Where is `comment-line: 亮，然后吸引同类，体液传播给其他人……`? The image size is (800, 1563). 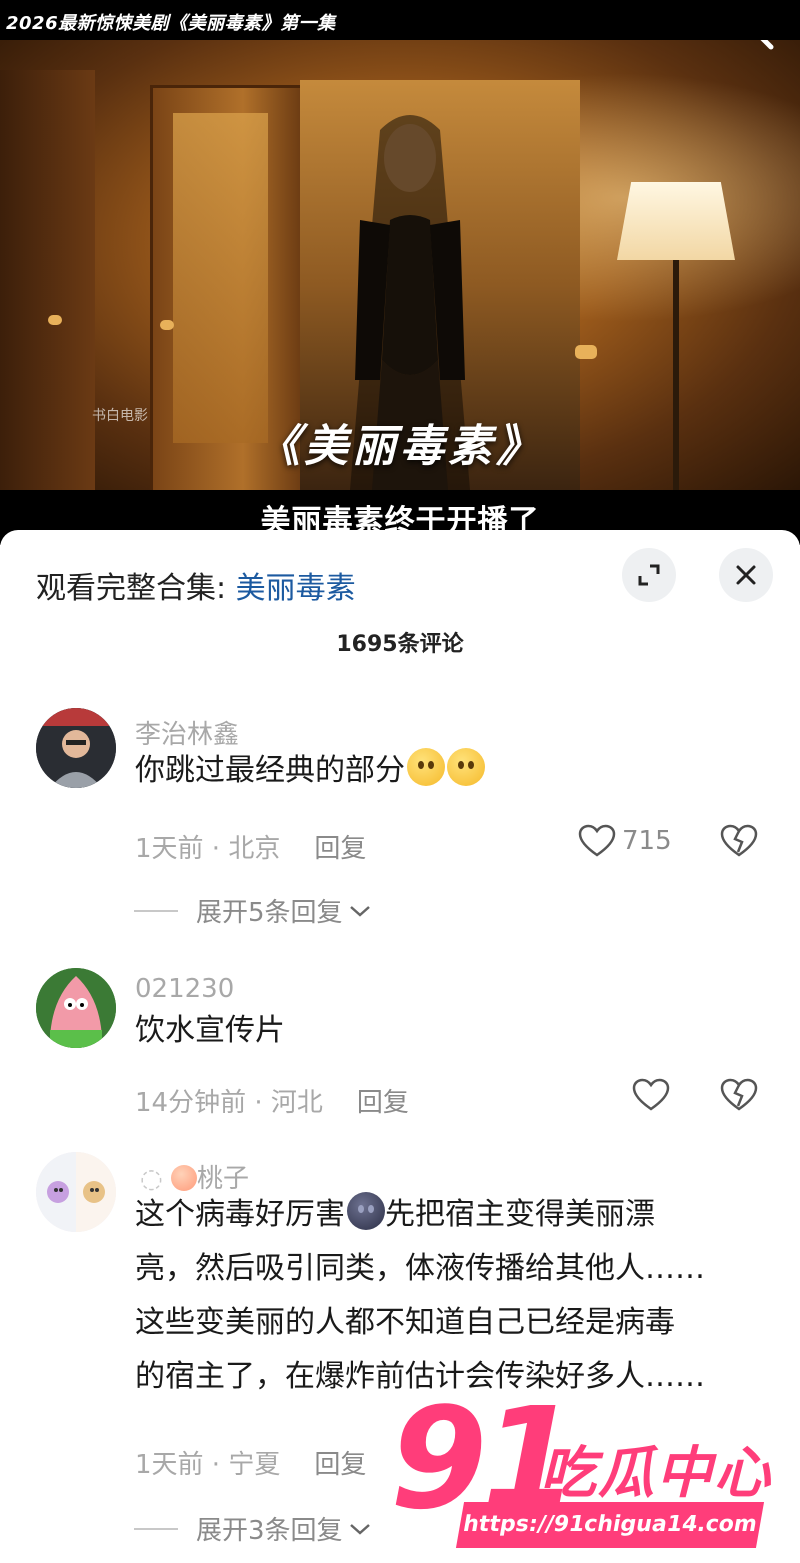
comment-line: 亮，然后吸引同类，体液传播给其他人…… is located at coordinates (420, 1268).